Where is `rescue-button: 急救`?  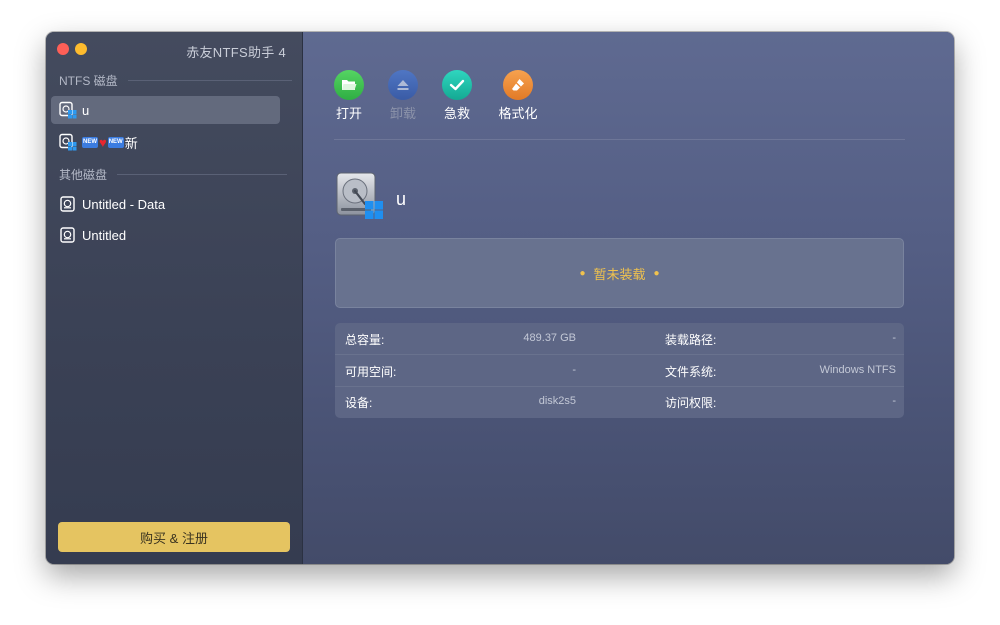 rescue-button: 急救 is located at coordinates (457, 96).